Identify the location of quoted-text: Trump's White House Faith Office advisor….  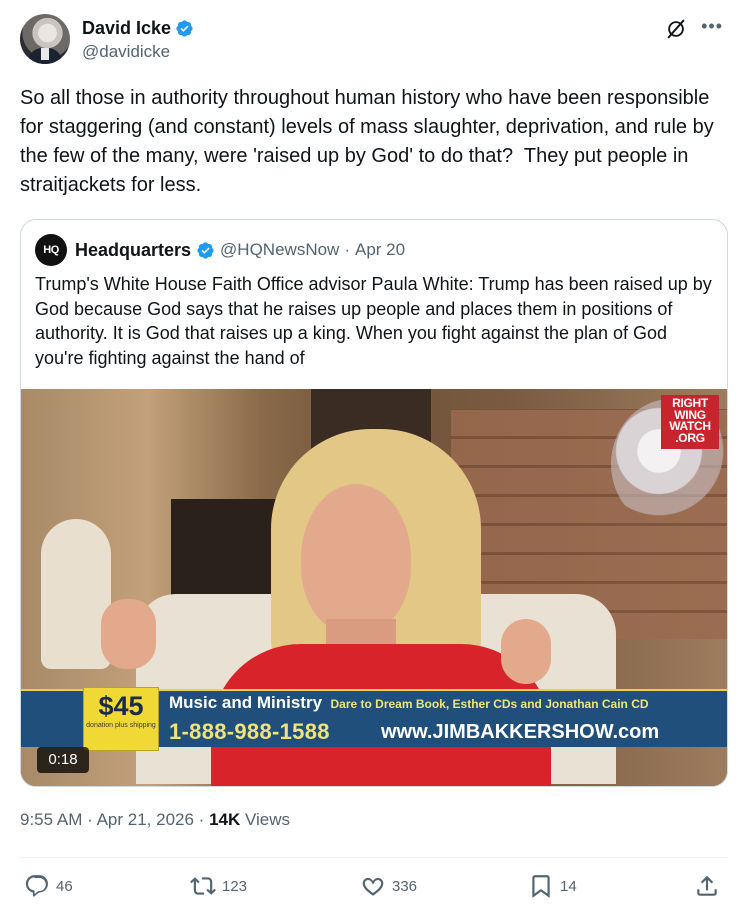
(373, 321).